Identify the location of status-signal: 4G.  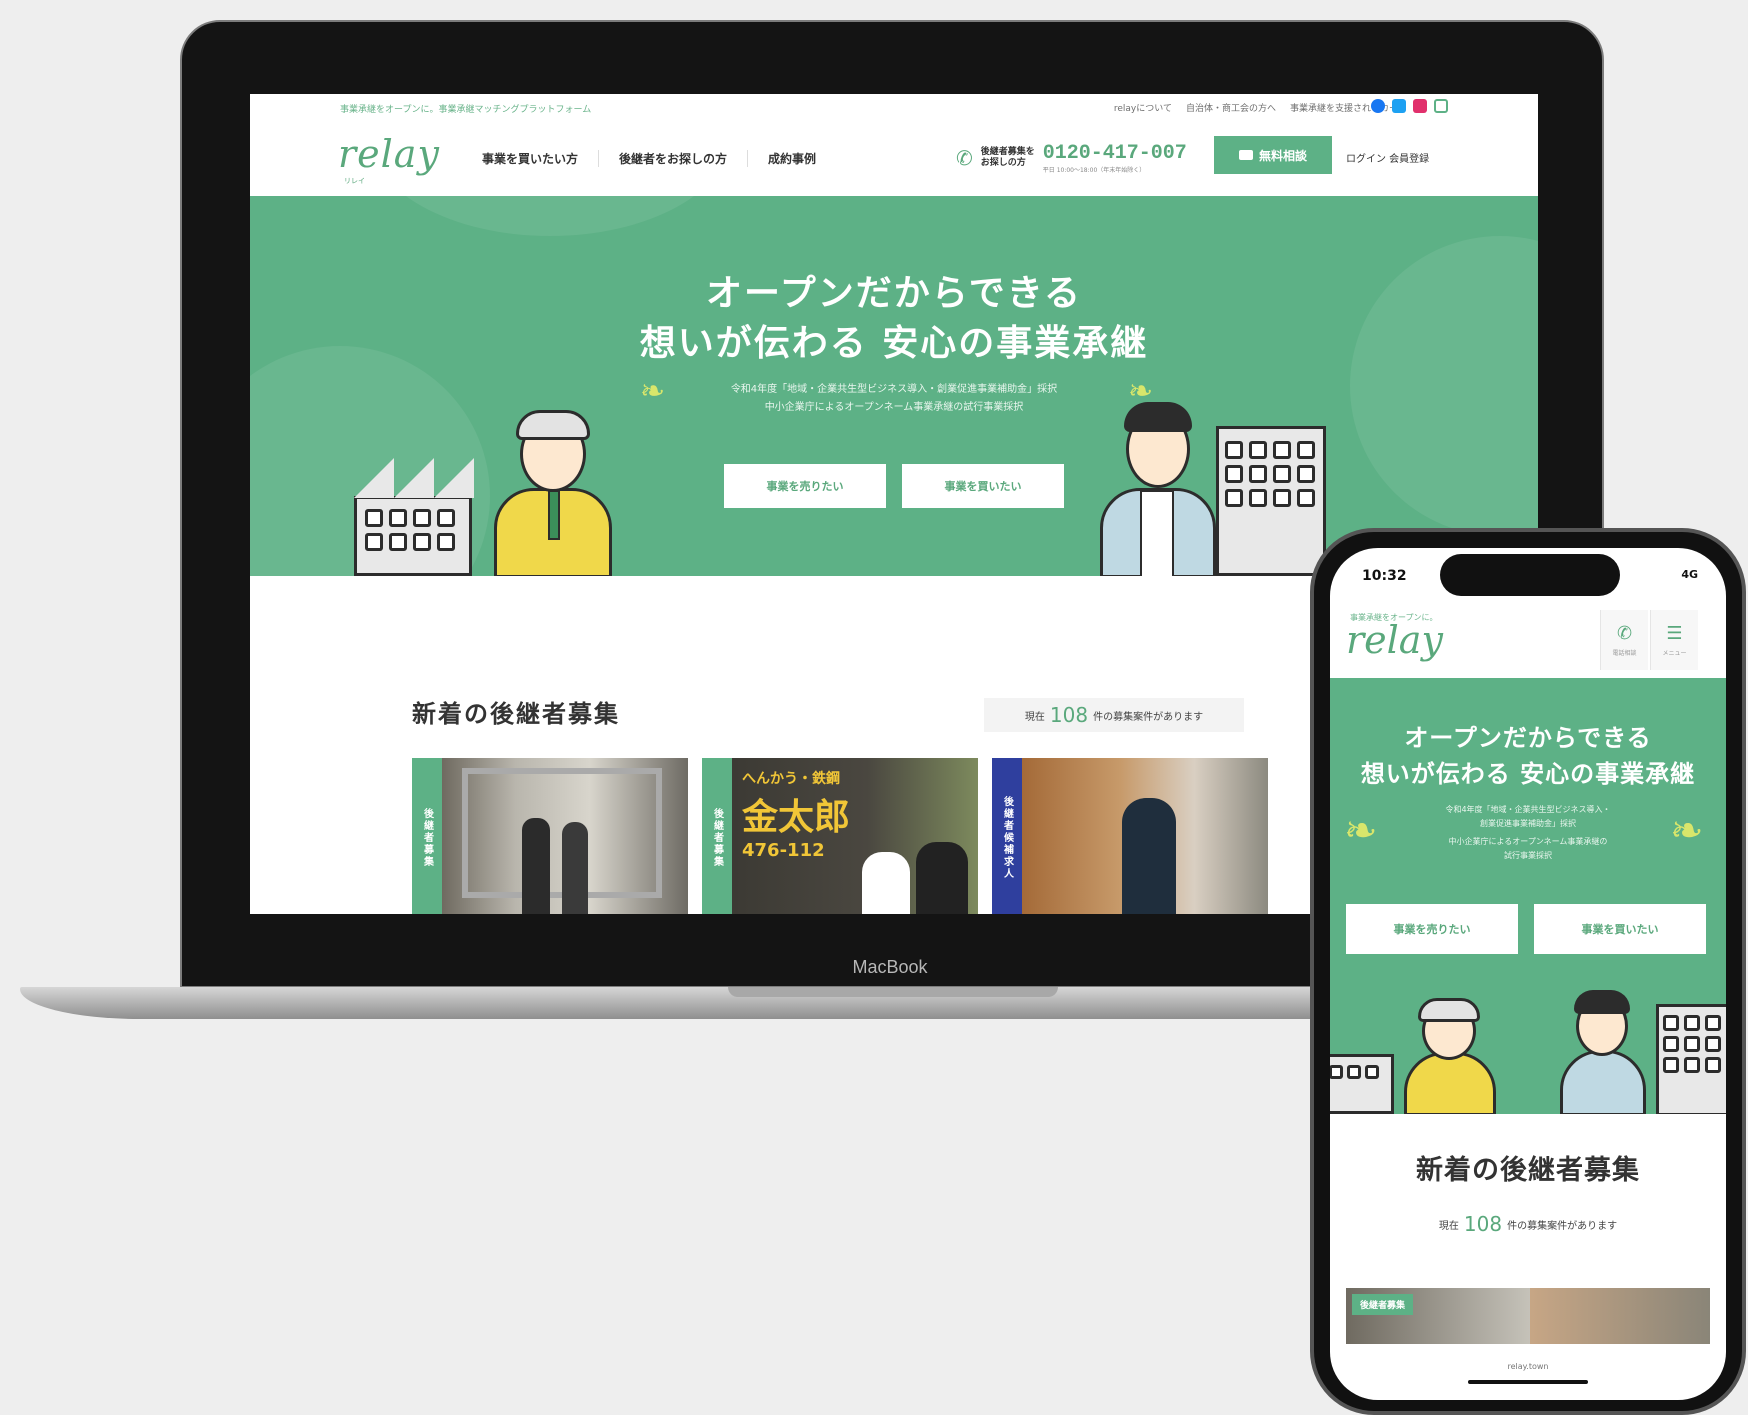
(1689, 574).